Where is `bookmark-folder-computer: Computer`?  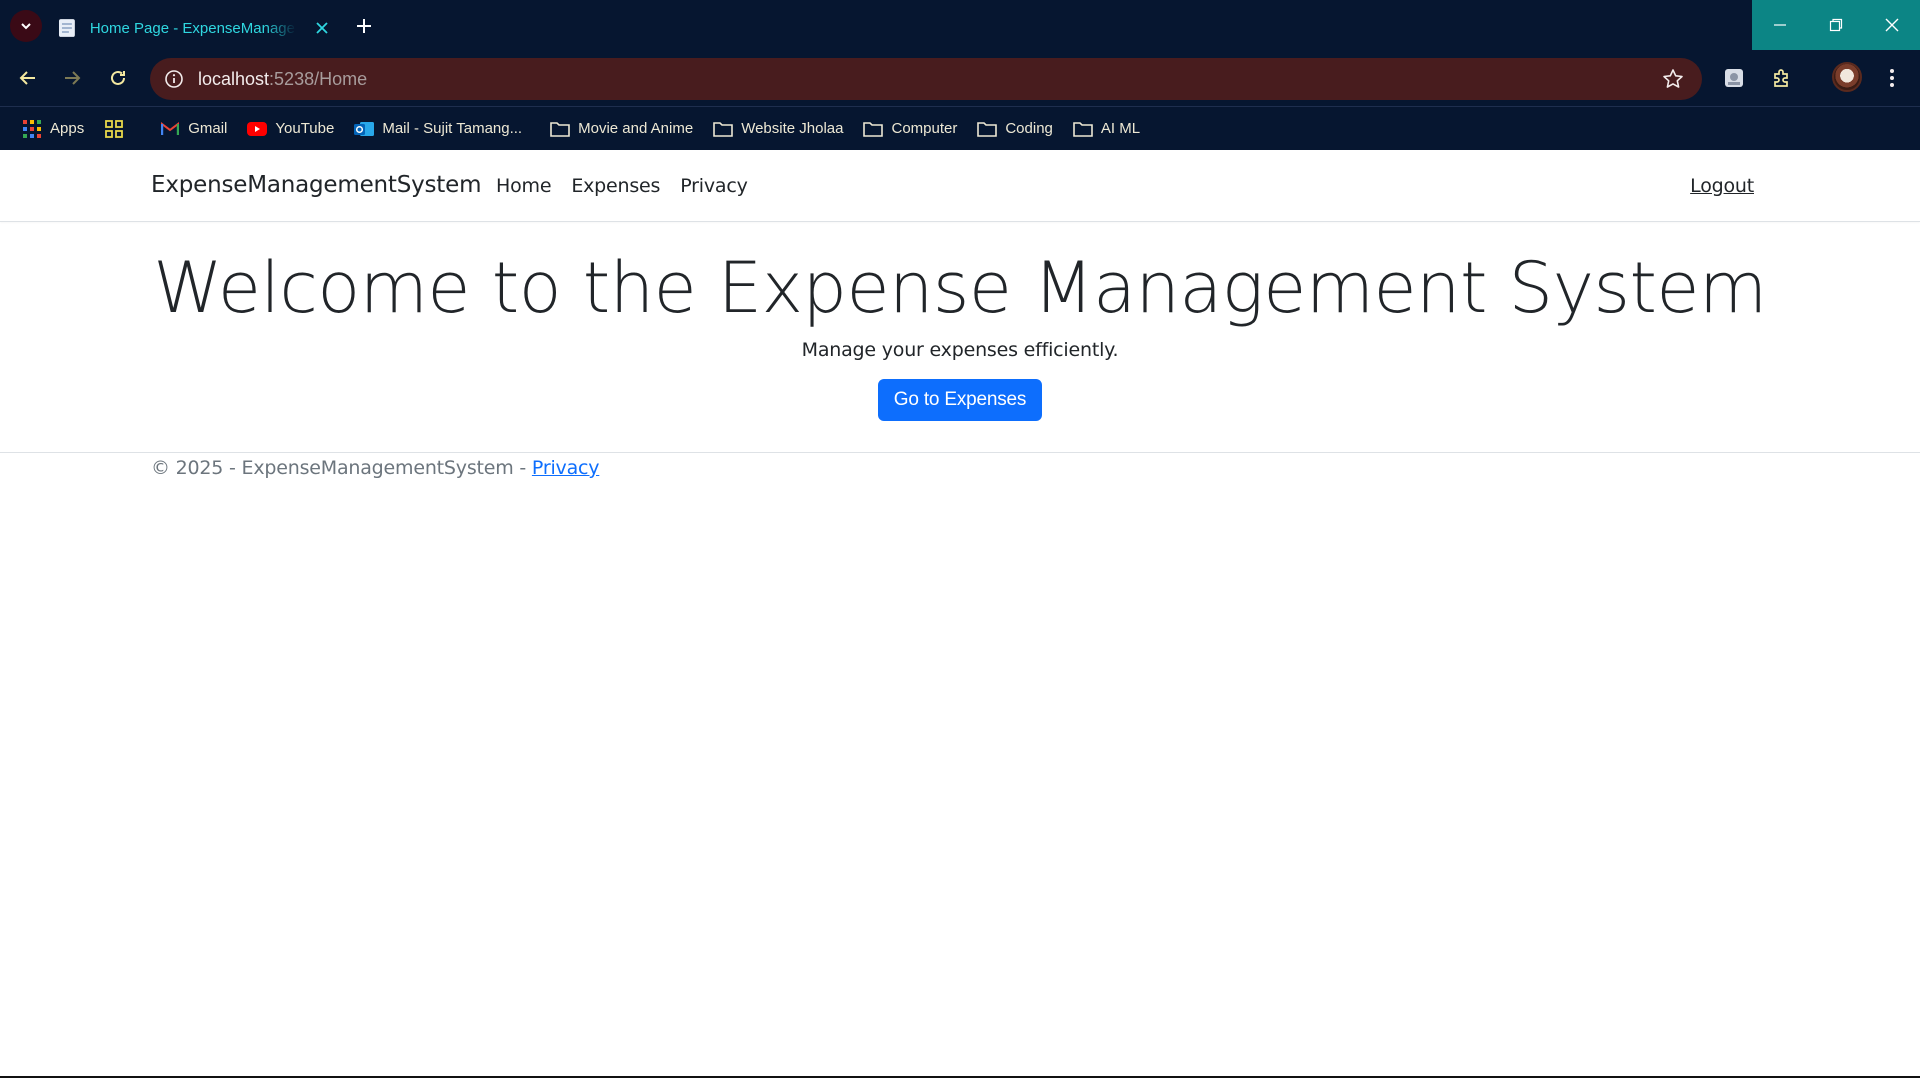 bookmark-folder-computer: Computer is located at coordinates (910, 129).